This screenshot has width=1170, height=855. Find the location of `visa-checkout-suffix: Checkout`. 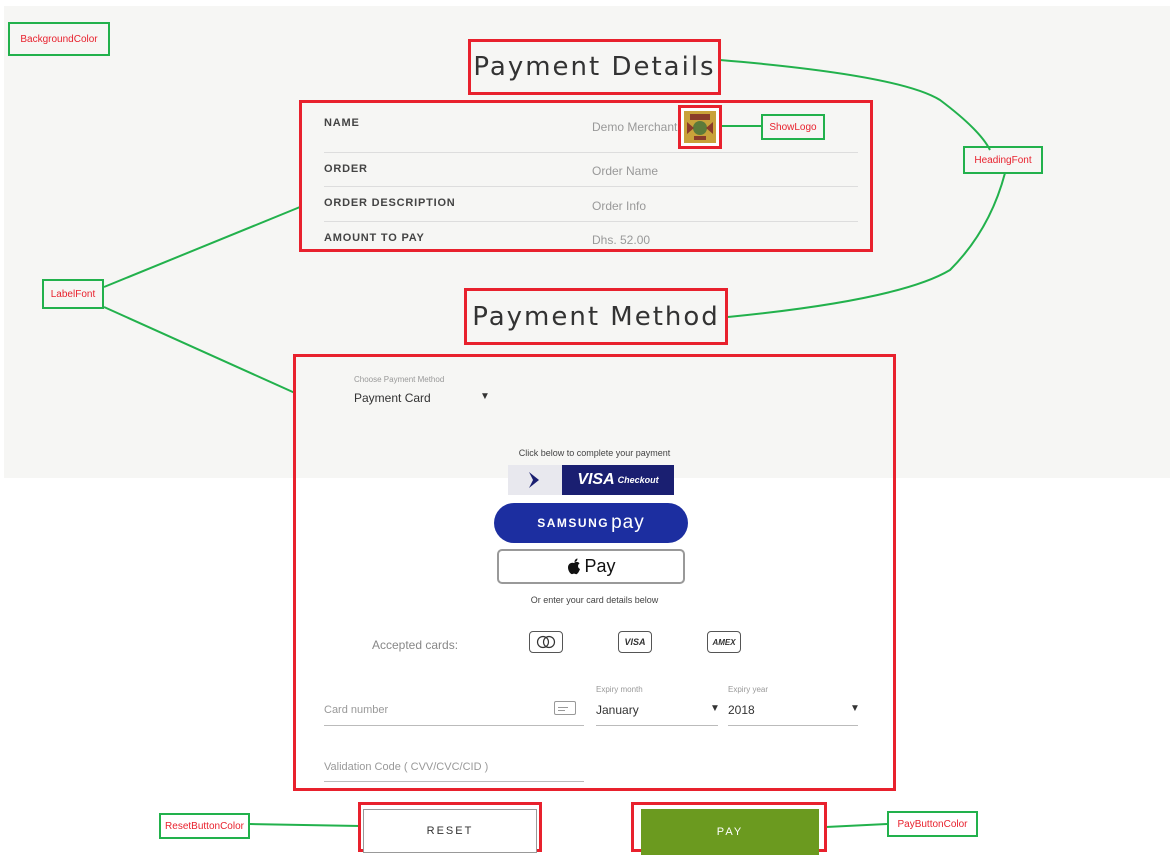

visa-checkout-suffix: Checkout is located at coordinates (638, 480).